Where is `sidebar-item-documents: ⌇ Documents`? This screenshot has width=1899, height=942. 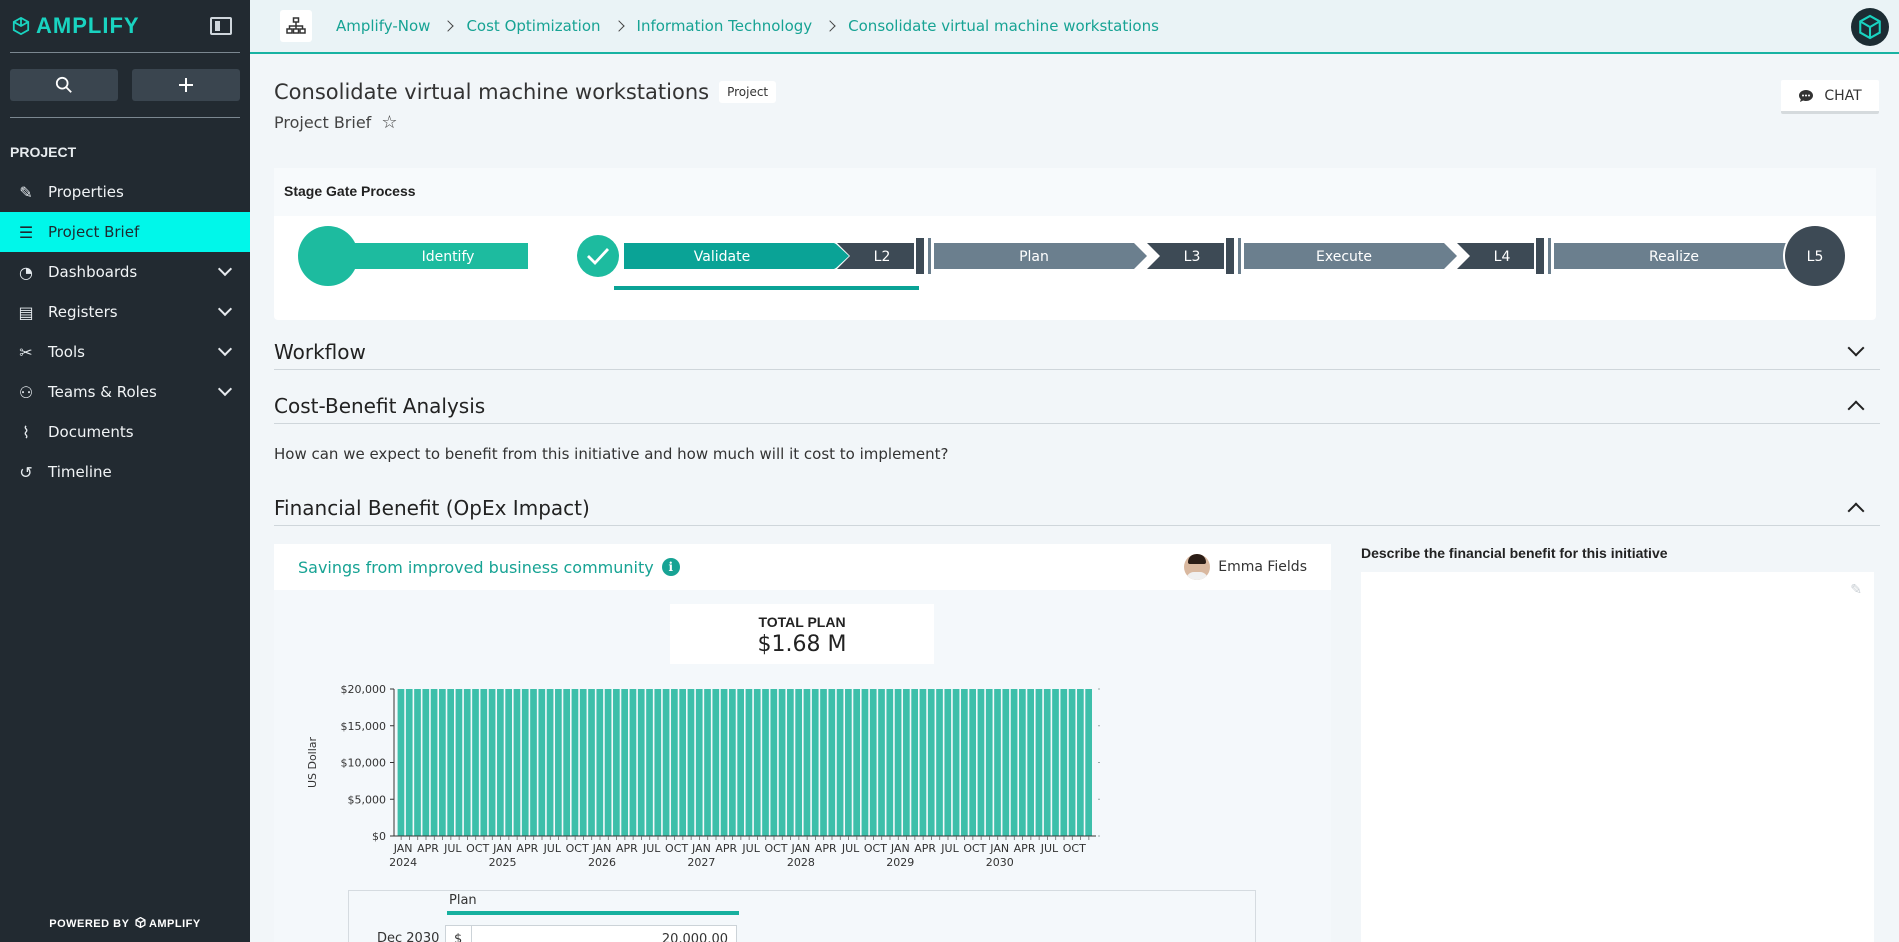 sidebar-item-documents: ⌇ Documents is located at coordinates (125, 432).